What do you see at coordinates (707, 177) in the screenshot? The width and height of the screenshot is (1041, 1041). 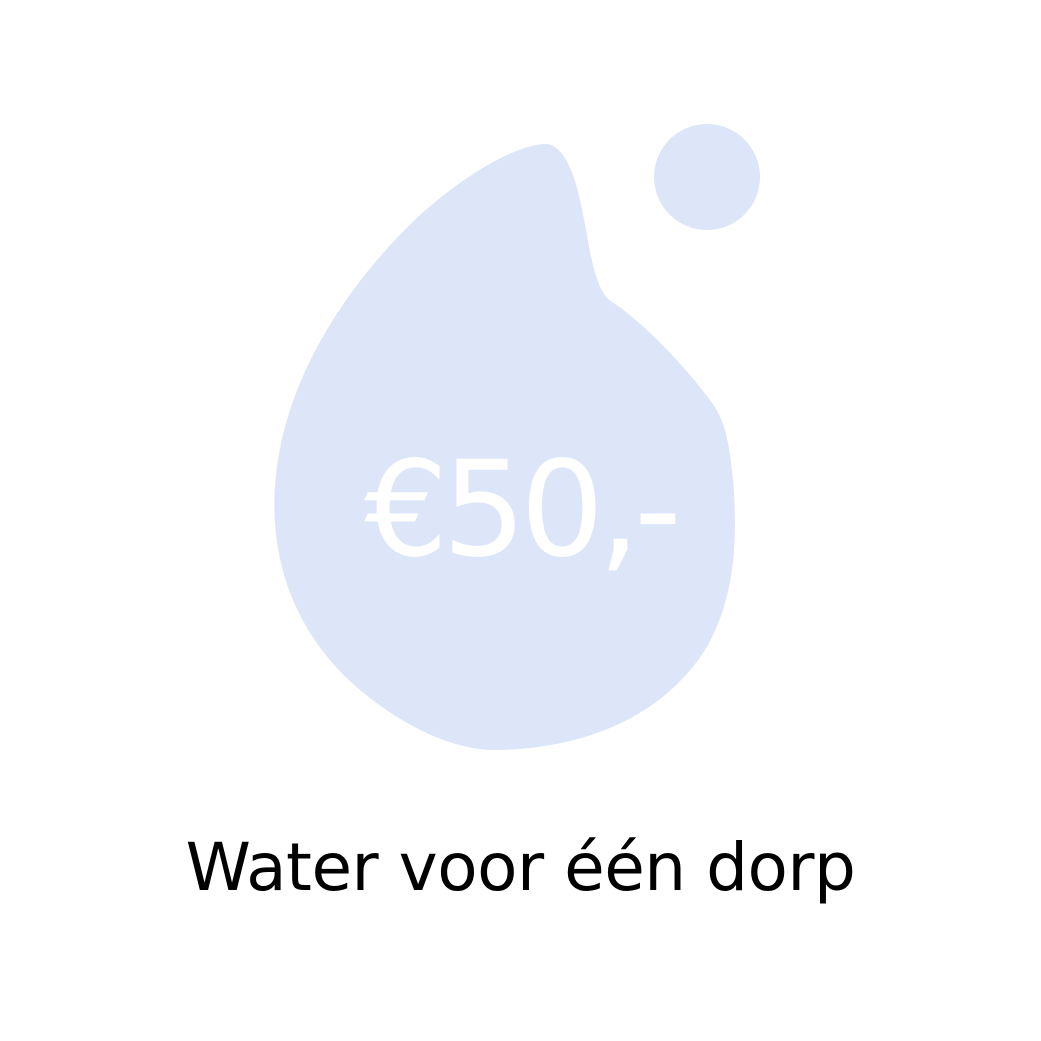 I see `water-bubble-icon` at bounding box center [707, 177].